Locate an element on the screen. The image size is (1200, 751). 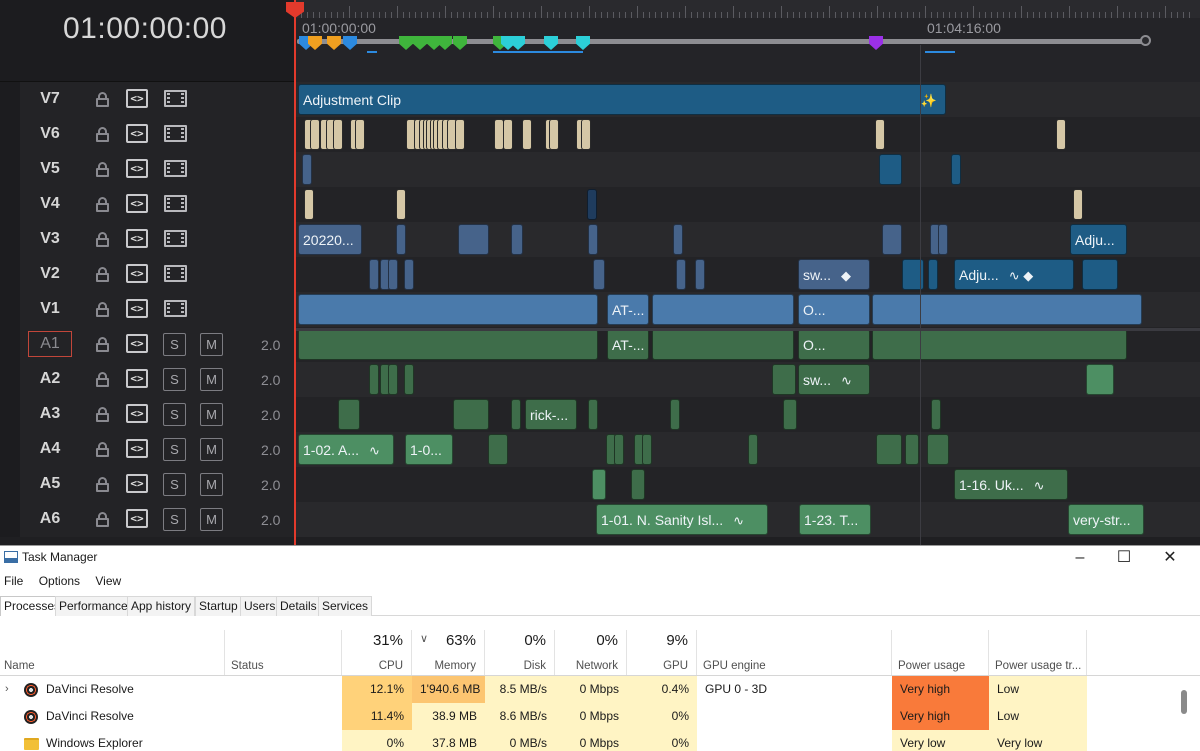
v1-clip-group is located at coordinates (1007, 309).